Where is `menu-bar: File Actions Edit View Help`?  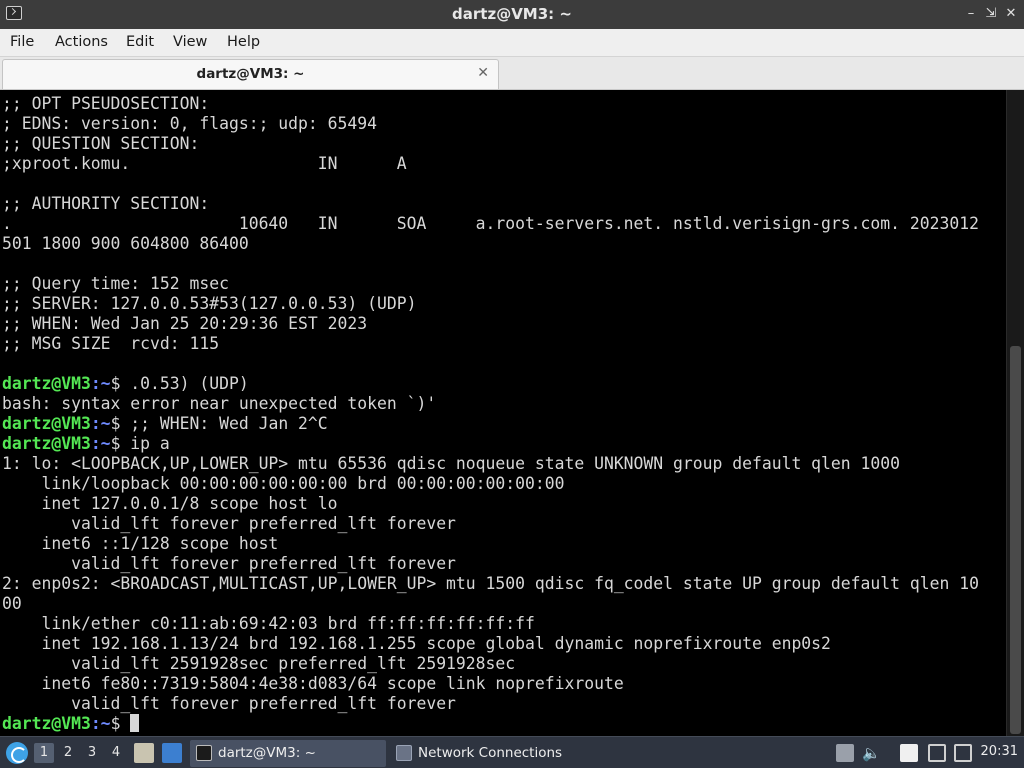 menu-bar: File Actions Edit View Help is located at coordinates (512, 43).